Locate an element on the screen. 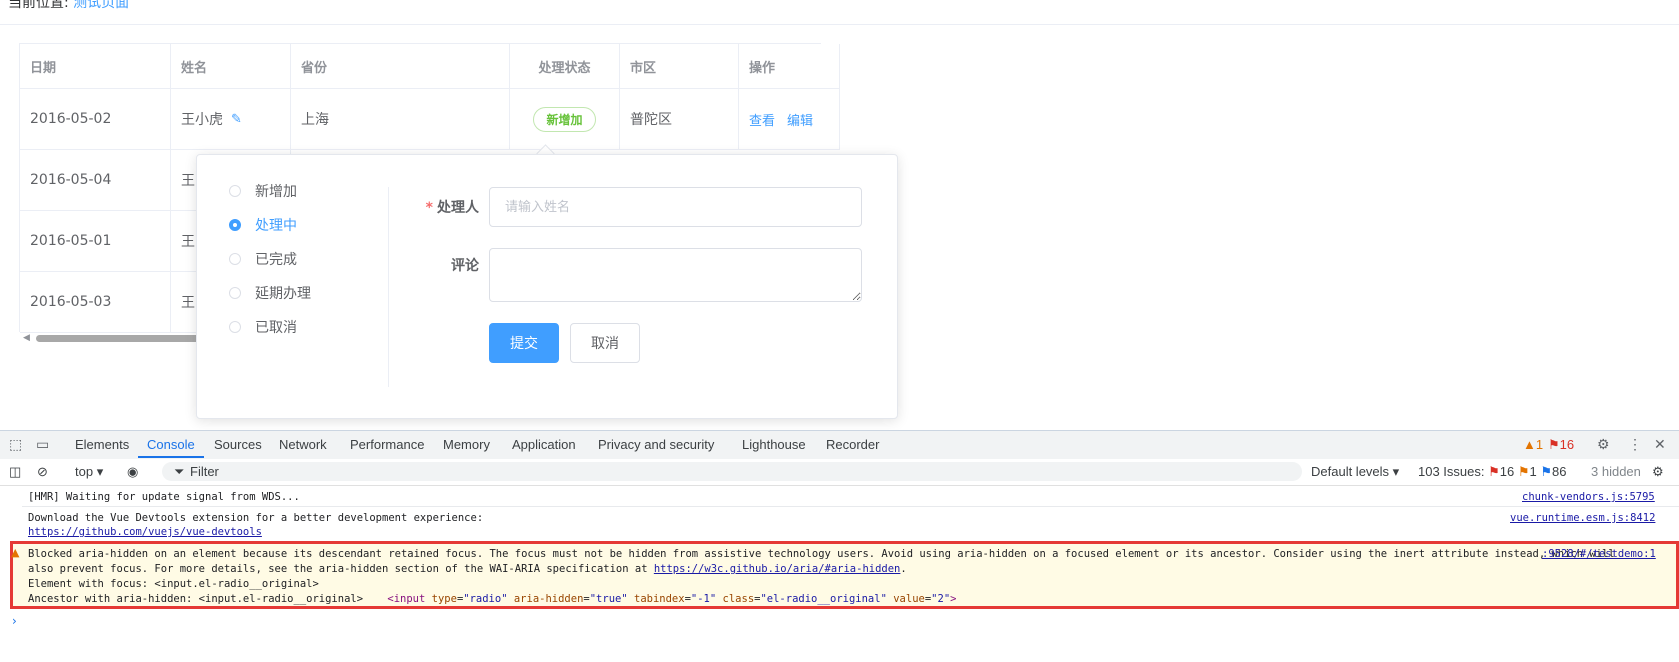 Image resolution: width=1679 pixels, height=662 pixels. column-header-district: 市区 is located at coordinates (679, 66).